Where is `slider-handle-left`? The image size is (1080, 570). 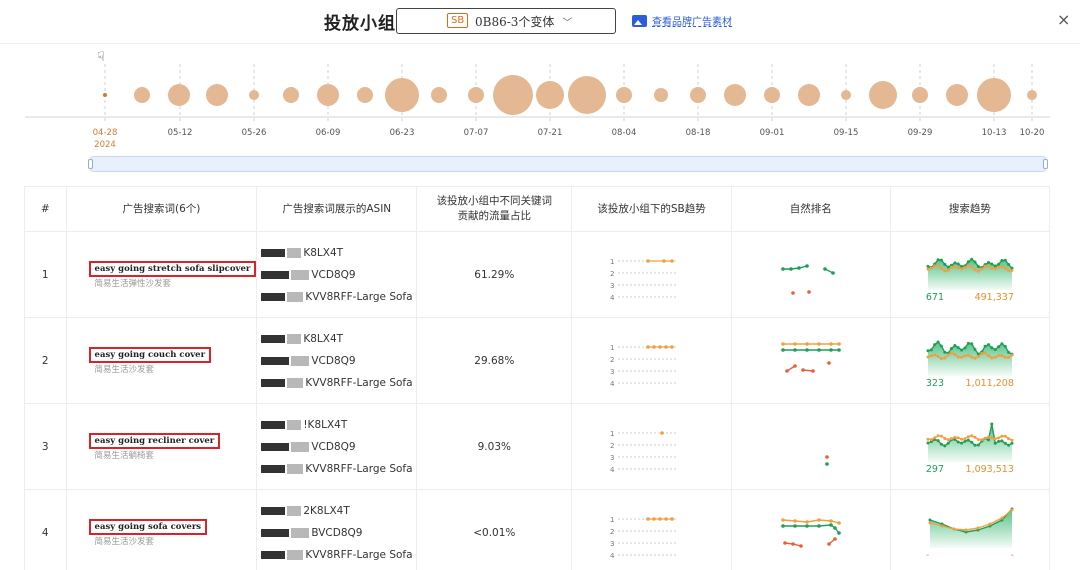 slider-handle-left is located at coordinates (90, 164).